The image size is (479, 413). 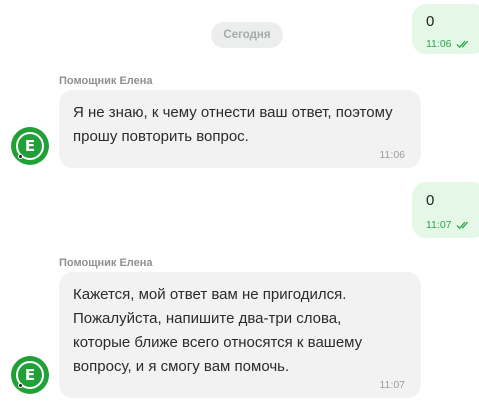 I want to click on message-meta: 11:06, so click(x=450, y=44).